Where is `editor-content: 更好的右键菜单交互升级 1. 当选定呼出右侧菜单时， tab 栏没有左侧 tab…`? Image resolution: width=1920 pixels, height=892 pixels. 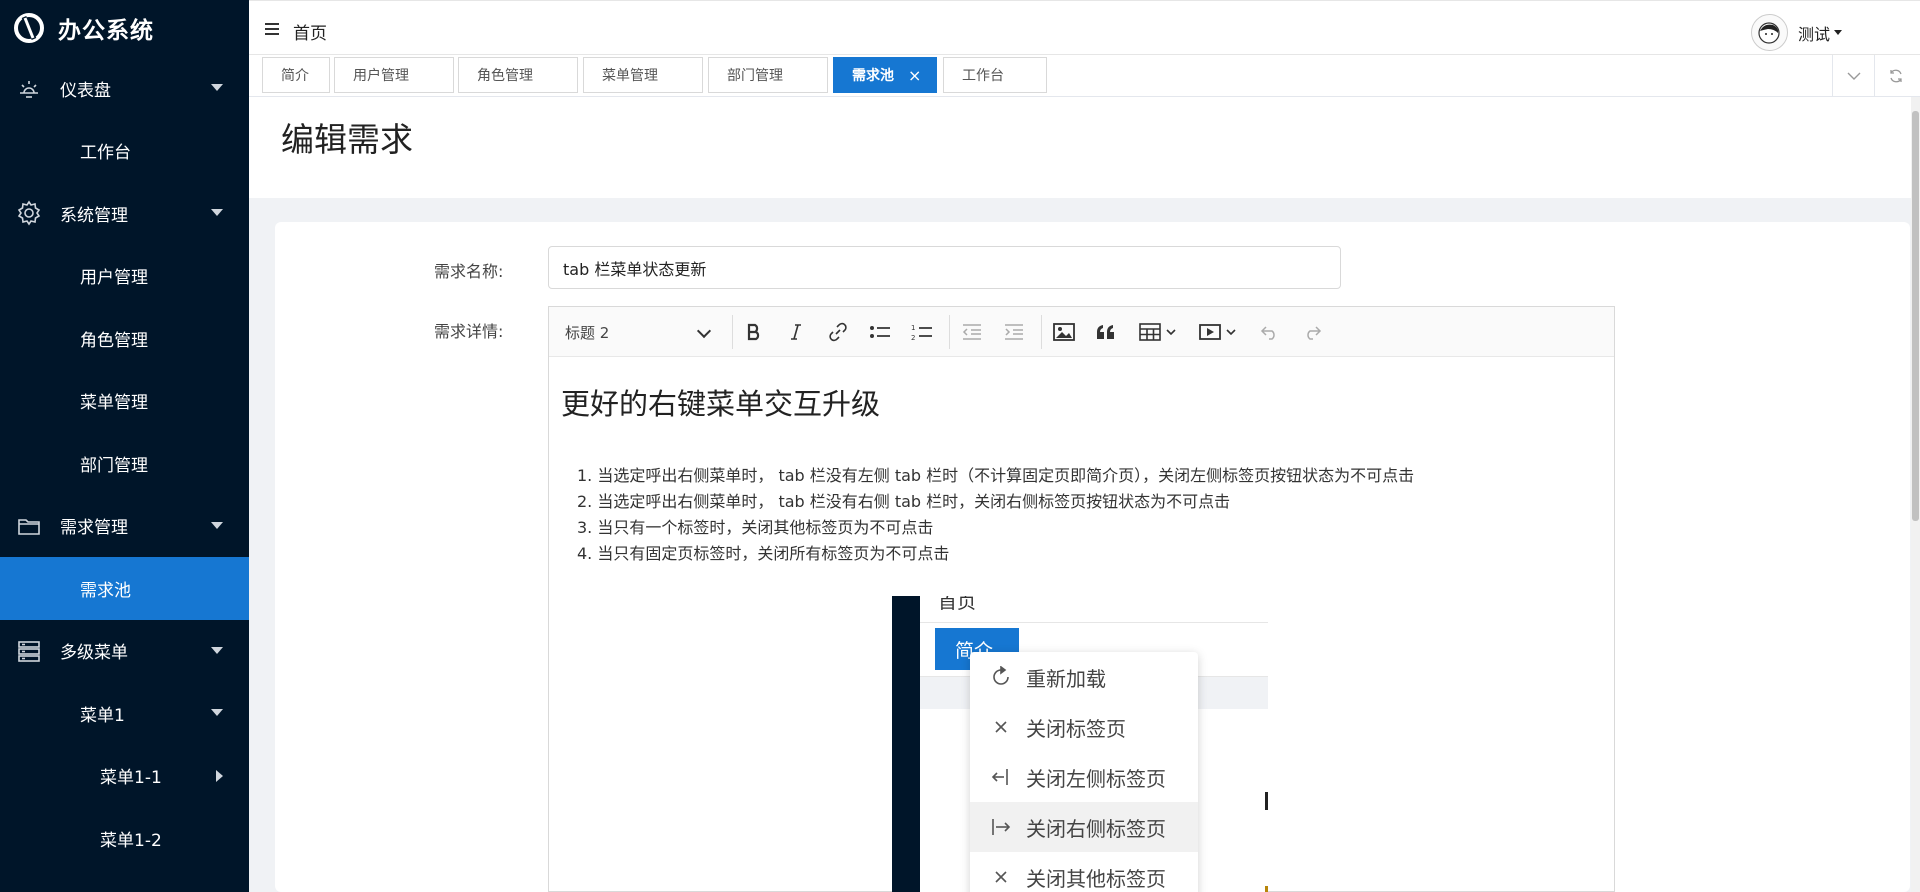 editor-content: 更好的右键菜单交互升级 1. 当选定呼出右侧菜单时， tab 栏没有左侧 tab… is located at coordinates (1081, 474).